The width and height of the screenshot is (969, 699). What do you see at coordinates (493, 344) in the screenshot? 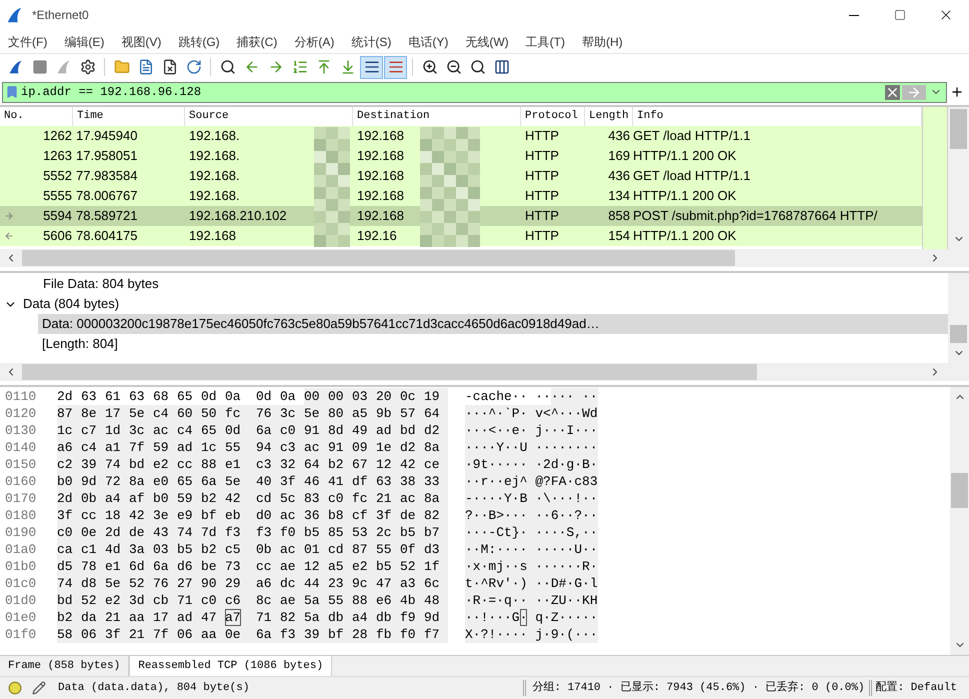
I see `tree-item: [Length: 804]` at bounding box center [493, 344].